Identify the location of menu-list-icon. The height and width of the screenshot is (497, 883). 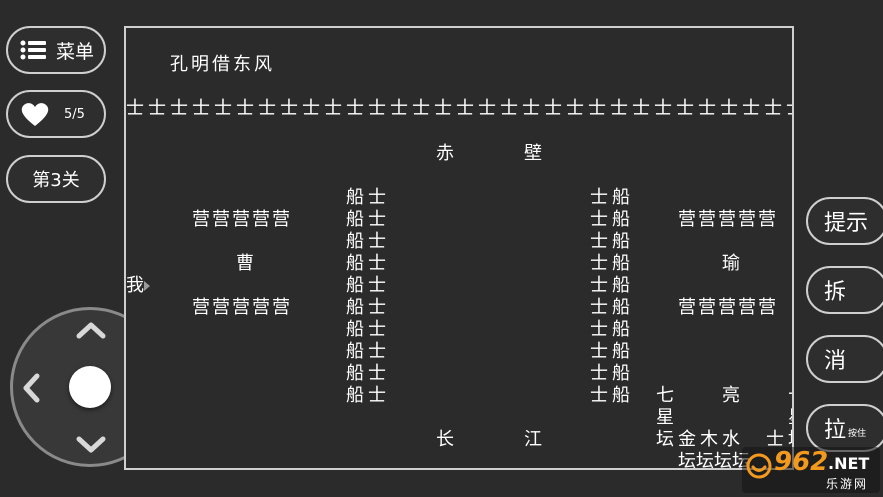
(33, 50).